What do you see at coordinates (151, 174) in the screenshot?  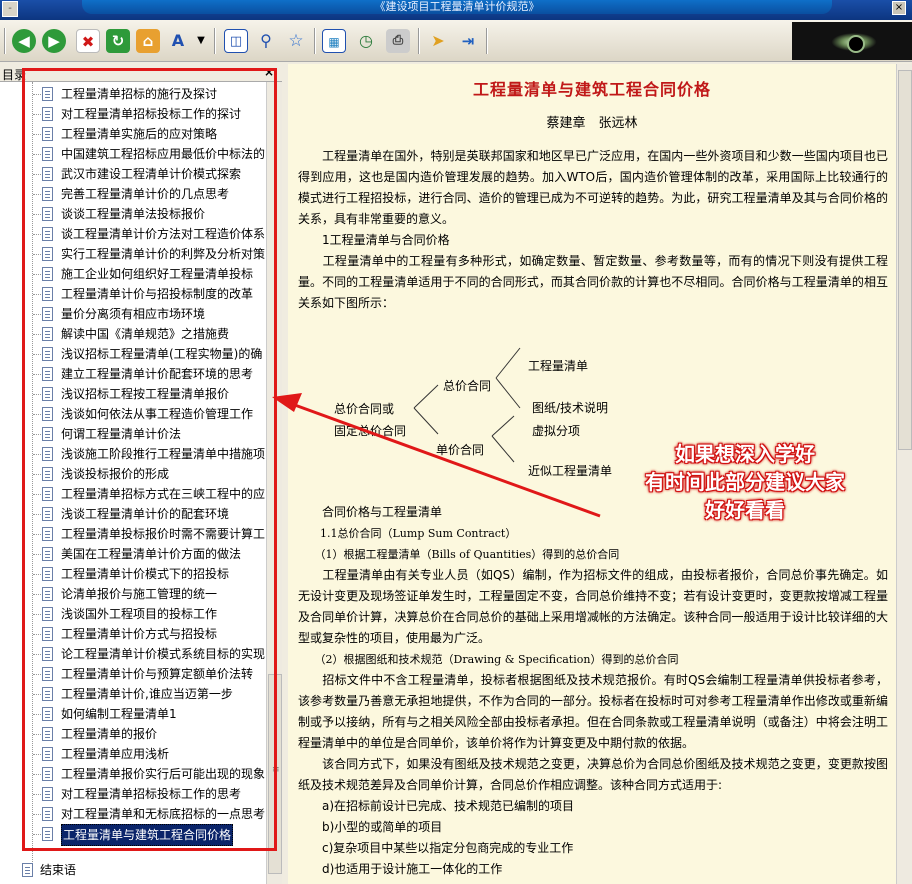 I see `toc-item-label: 武汉市建设工程清单计价模式探索` at bounding box center [151, 174].